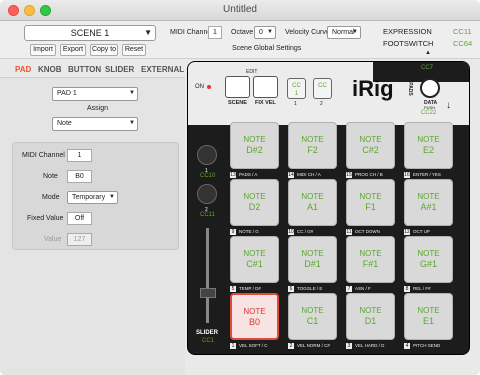 This screenshot has height=375, width=480. Describe the element at coordinates (50, 69) in the screenshot. I see `tab-knob: KNOB` at that location.